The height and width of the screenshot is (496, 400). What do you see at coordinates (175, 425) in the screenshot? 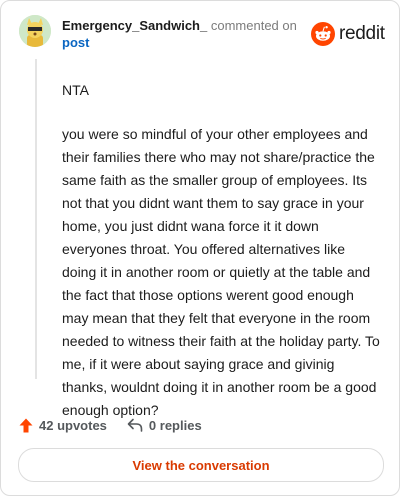
I see `reply-count: 0 replies` at bounding box center [175, 425].